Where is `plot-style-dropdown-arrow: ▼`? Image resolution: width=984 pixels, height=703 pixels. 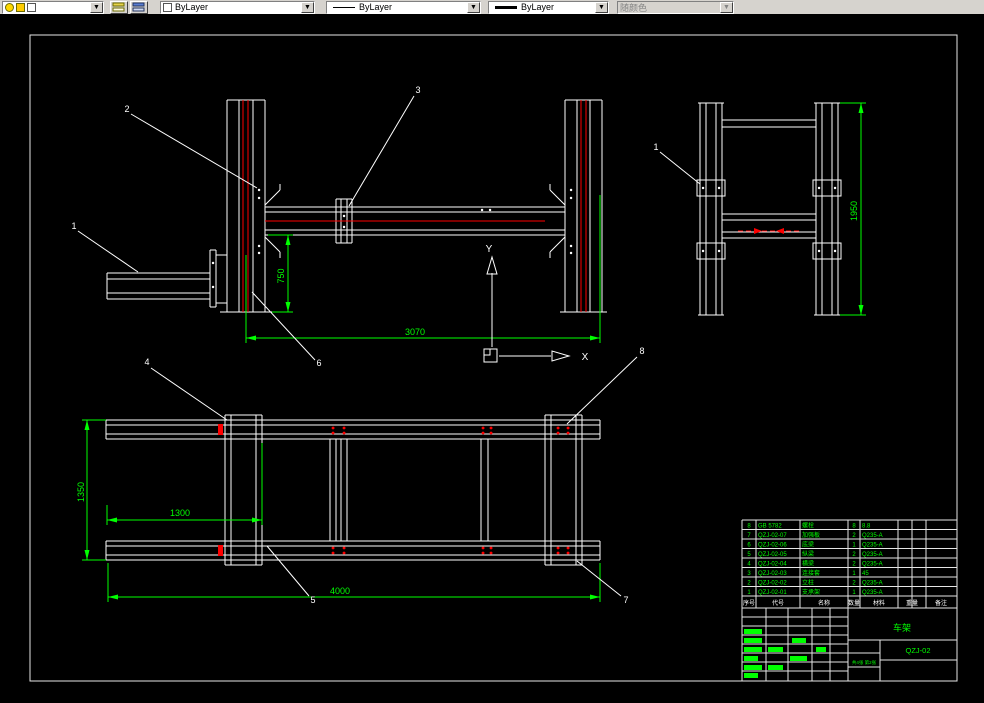
plot-style-dropdown-arrow: ▼ is located at coordinates (726, 7).